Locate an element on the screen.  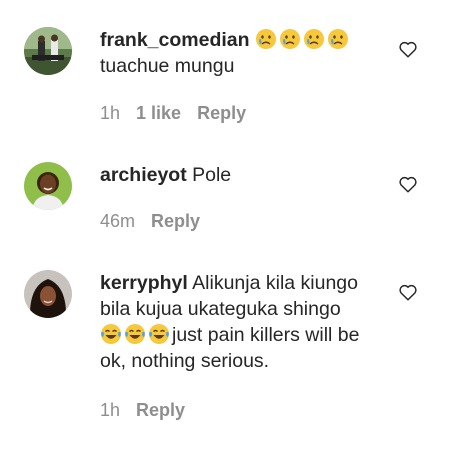
like-count: 1 like is located at coordinates (158, 113).